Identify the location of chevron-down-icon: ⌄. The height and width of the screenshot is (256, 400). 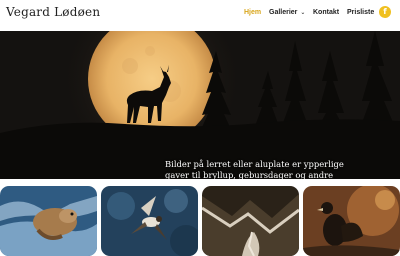
(303, 13).